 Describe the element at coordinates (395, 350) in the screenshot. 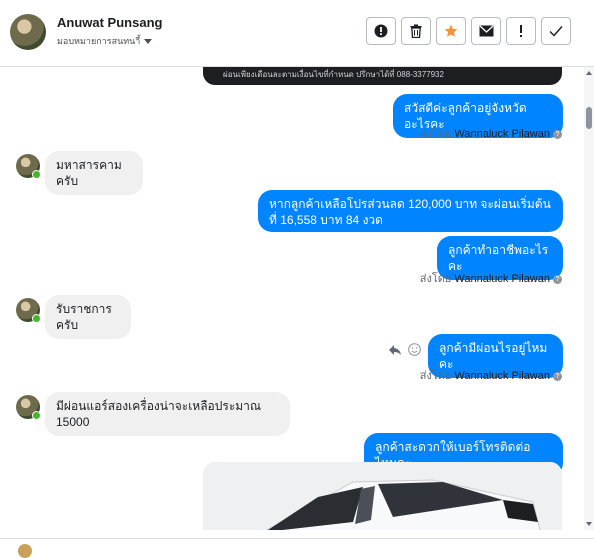

I see `reply-icon` at that location.